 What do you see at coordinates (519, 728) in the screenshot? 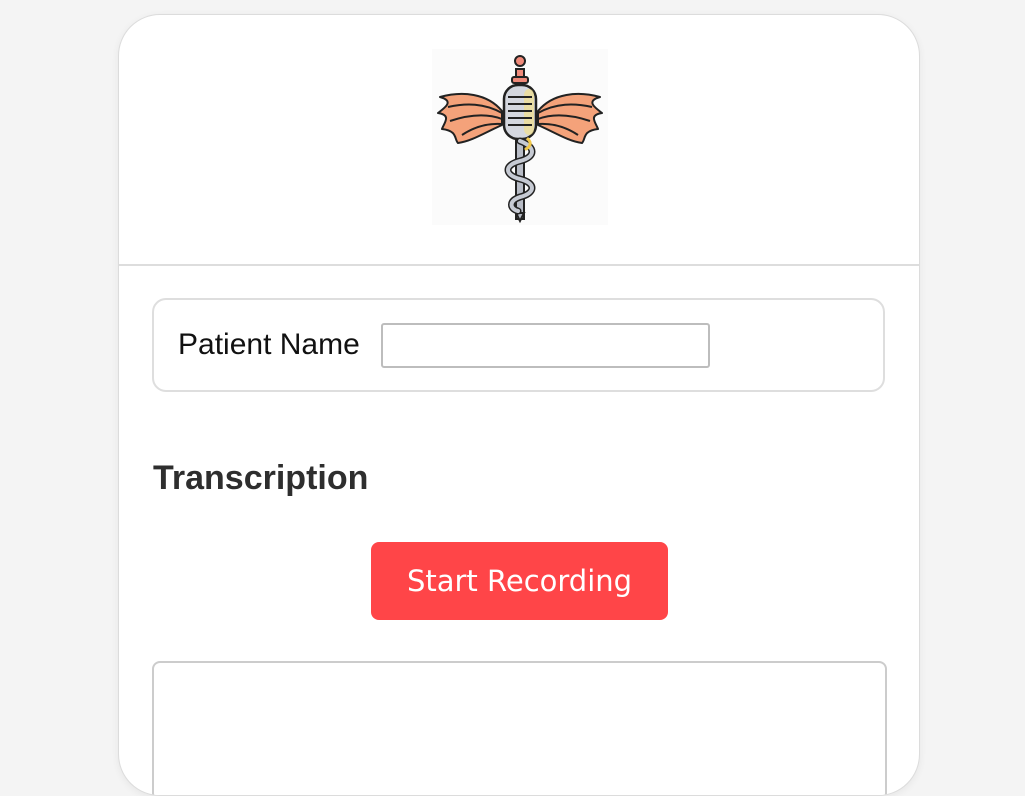
I see `transcription-textarea` at bounding box center [519, 728].